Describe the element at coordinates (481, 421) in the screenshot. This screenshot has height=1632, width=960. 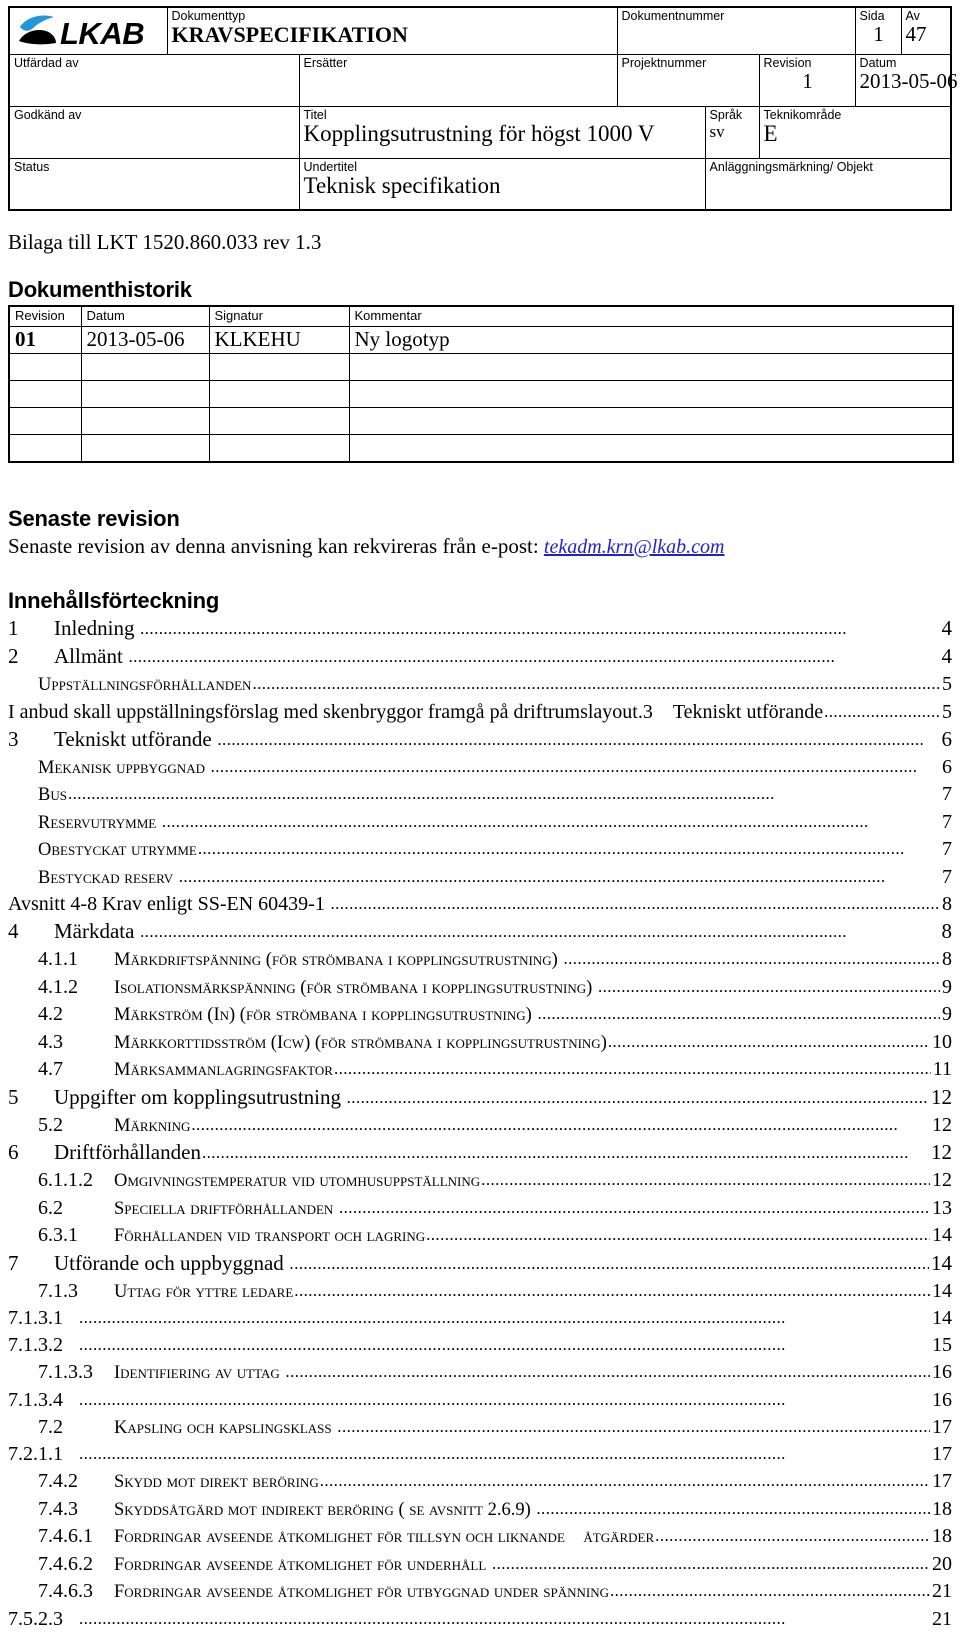
I see `table-row` at that location.